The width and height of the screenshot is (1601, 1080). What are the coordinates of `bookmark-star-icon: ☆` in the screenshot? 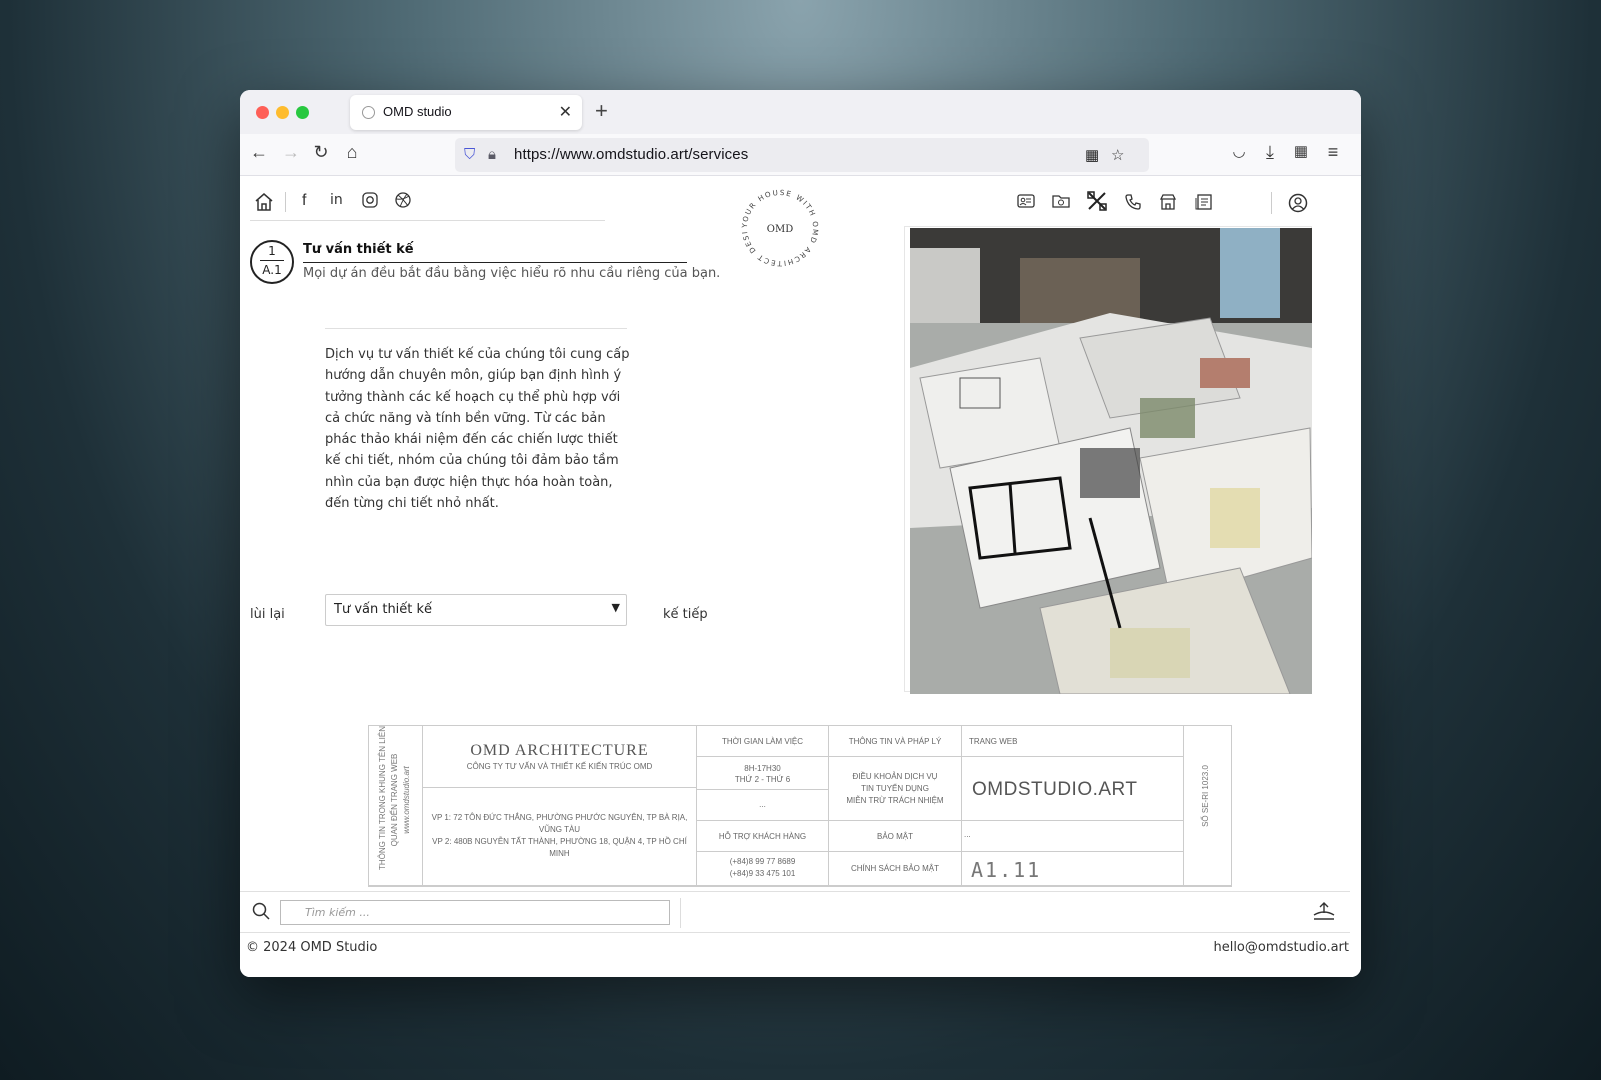 It's located at (1117, 155).